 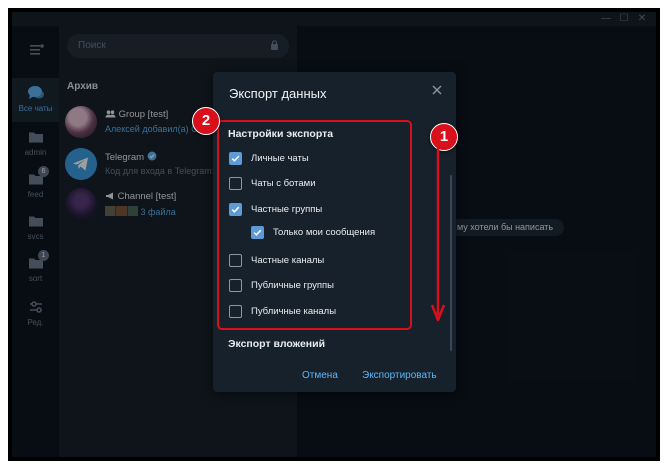 I want to click on close-icon, so click(x=437, y=90).